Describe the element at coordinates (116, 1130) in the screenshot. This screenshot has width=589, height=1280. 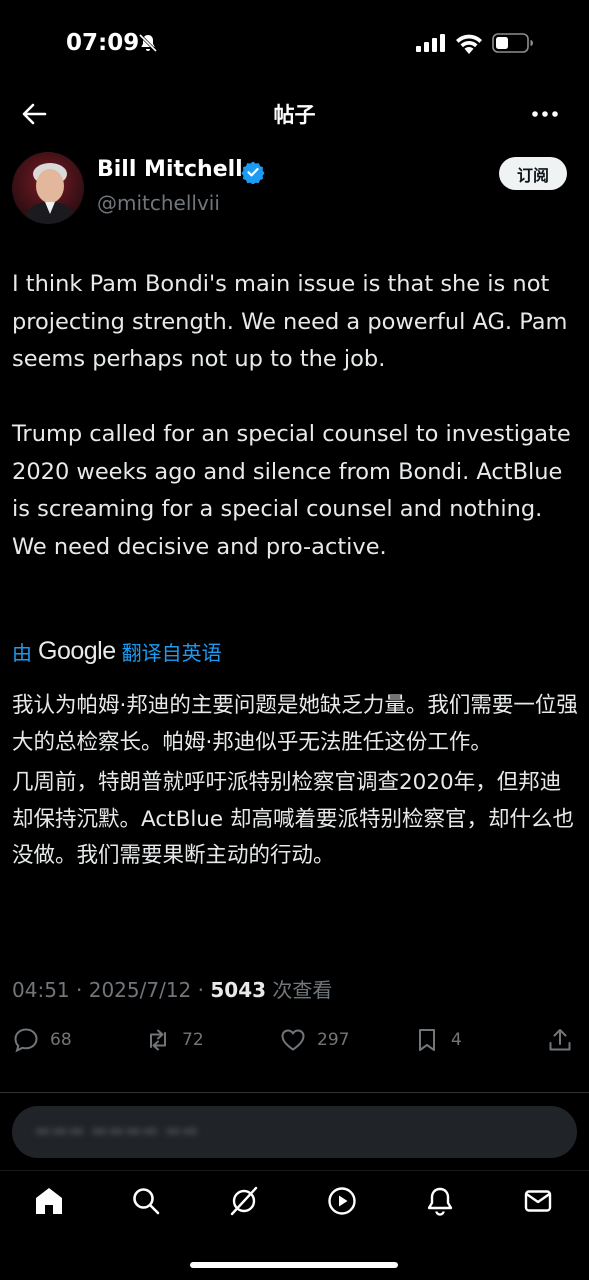
I see `reply-placeholder-blurred: ▬▬▬ ▬▬▬▬ ▬▬` at that location.